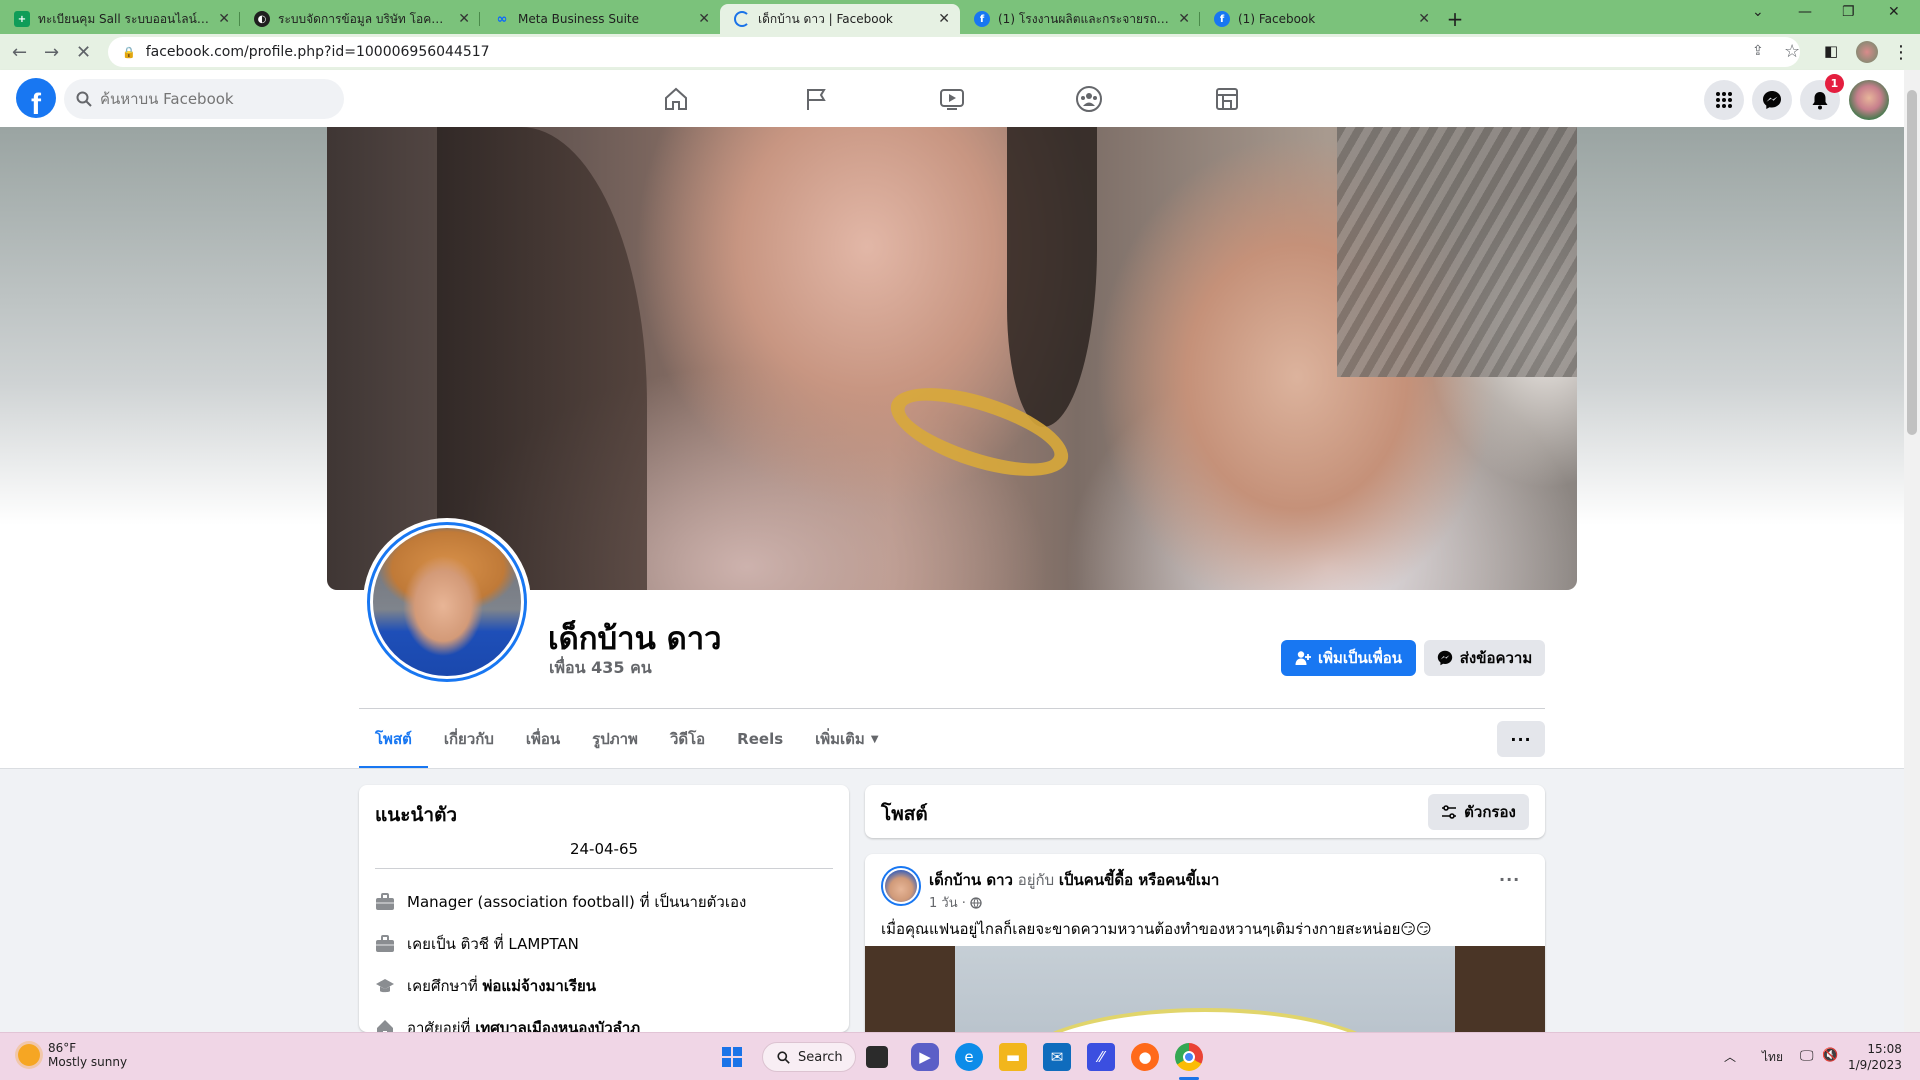 This screenshot has width=1920, height=1080. What do you see at coordinates (1348, 658) in the screenshot?
I see `add-friend-button: เพิ่มเป็นเพื่อน` at bounding box center [1348, 658].